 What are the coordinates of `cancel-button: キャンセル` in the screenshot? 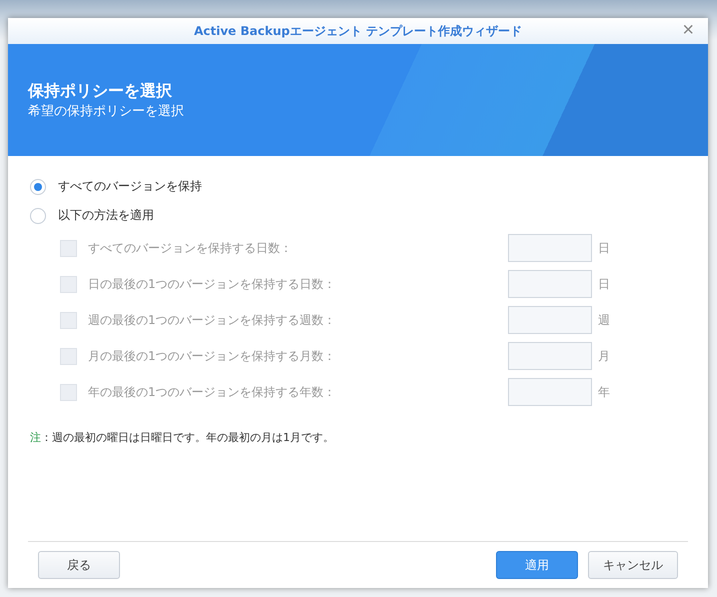 It's located at (633, 565).